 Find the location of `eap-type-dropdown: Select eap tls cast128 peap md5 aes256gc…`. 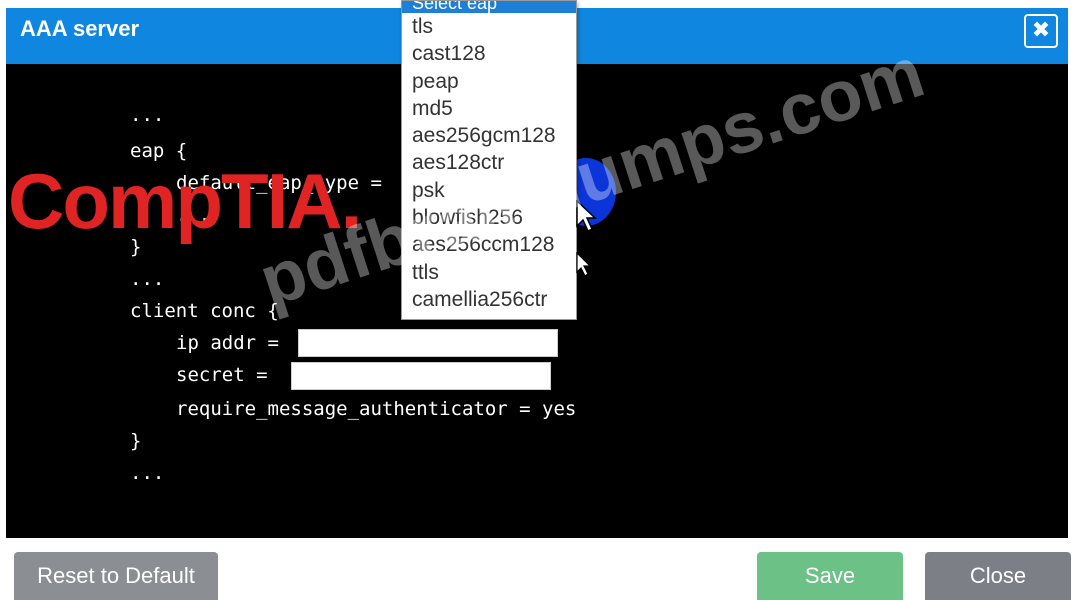

eap-type-dropdown: Select eap tls cast128 peap md5 aes256gc… is located at coordinates (489, 160).